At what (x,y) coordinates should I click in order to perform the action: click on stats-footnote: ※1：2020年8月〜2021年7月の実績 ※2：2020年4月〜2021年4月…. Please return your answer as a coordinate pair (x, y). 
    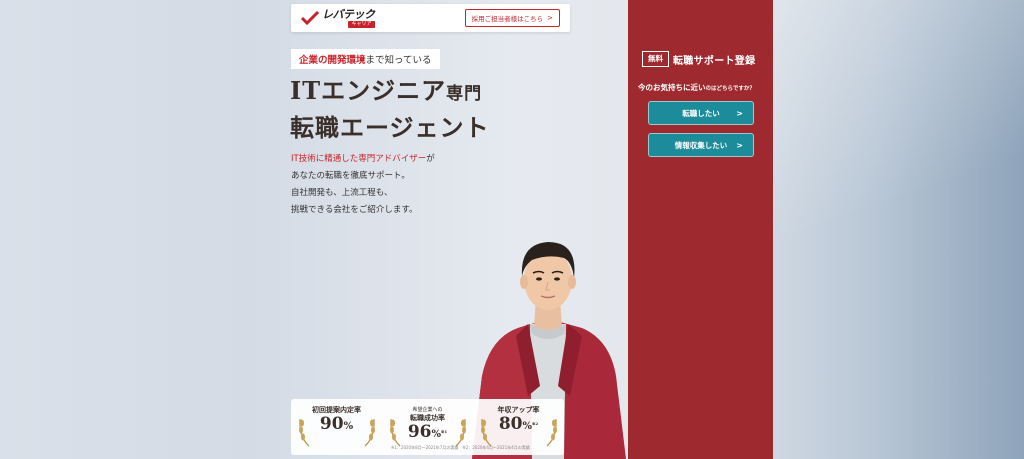
    Looking at the image, I should click on (460, 447).